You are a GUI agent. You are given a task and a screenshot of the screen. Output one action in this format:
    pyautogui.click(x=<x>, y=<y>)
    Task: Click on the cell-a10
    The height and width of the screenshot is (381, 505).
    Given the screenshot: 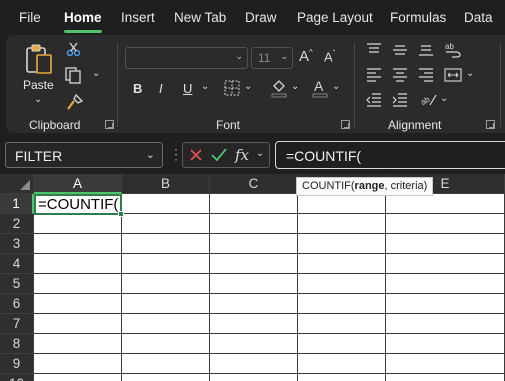 What is the action you would take?
    pyautogui.click(x=78, y=377)
    